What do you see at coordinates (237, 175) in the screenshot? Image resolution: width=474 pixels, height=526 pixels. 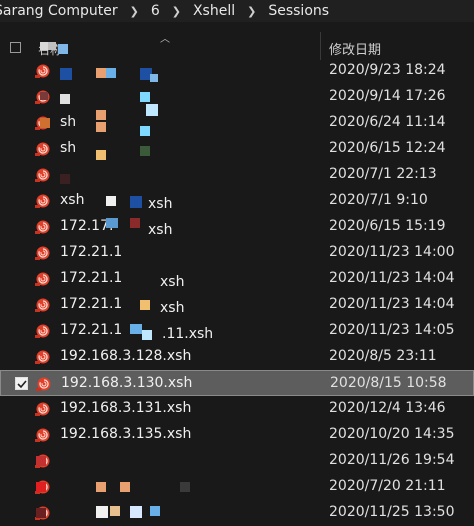 I see `file-row: 2020/7/1 22:13` at bounding box center [237, 175].